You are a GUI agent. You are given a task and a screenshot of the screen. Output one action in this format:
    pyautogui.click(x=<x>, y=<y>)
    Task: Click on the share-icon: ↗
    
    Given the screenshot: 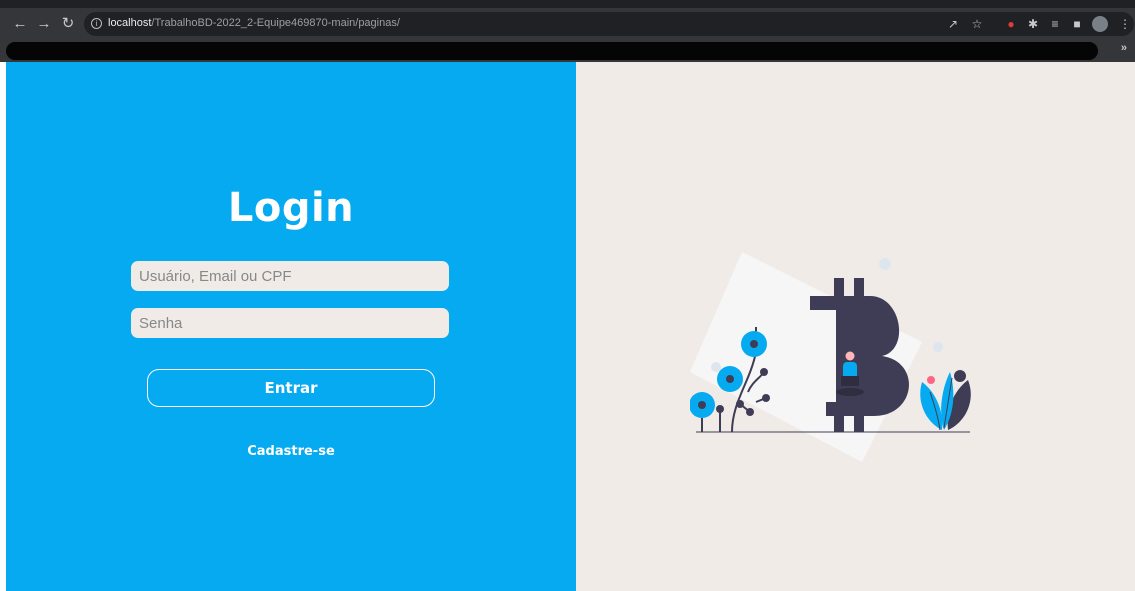 What is the action you would take?
    pyautogui.click(x=953, y=24)
    